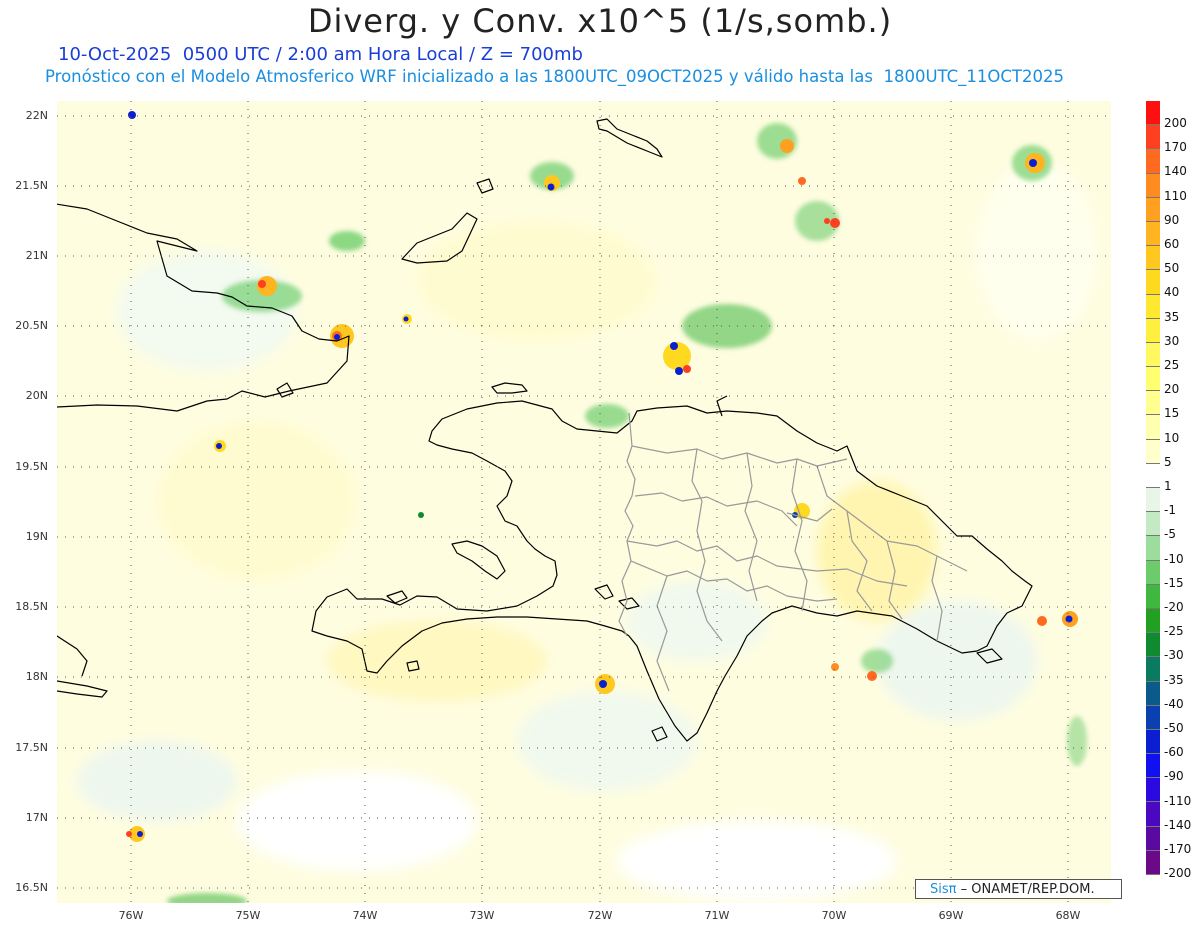  What do you see at coordinates (834, 915) in the screenshot?
I see `lon-label: 70W` at bounding box center [834, 915].